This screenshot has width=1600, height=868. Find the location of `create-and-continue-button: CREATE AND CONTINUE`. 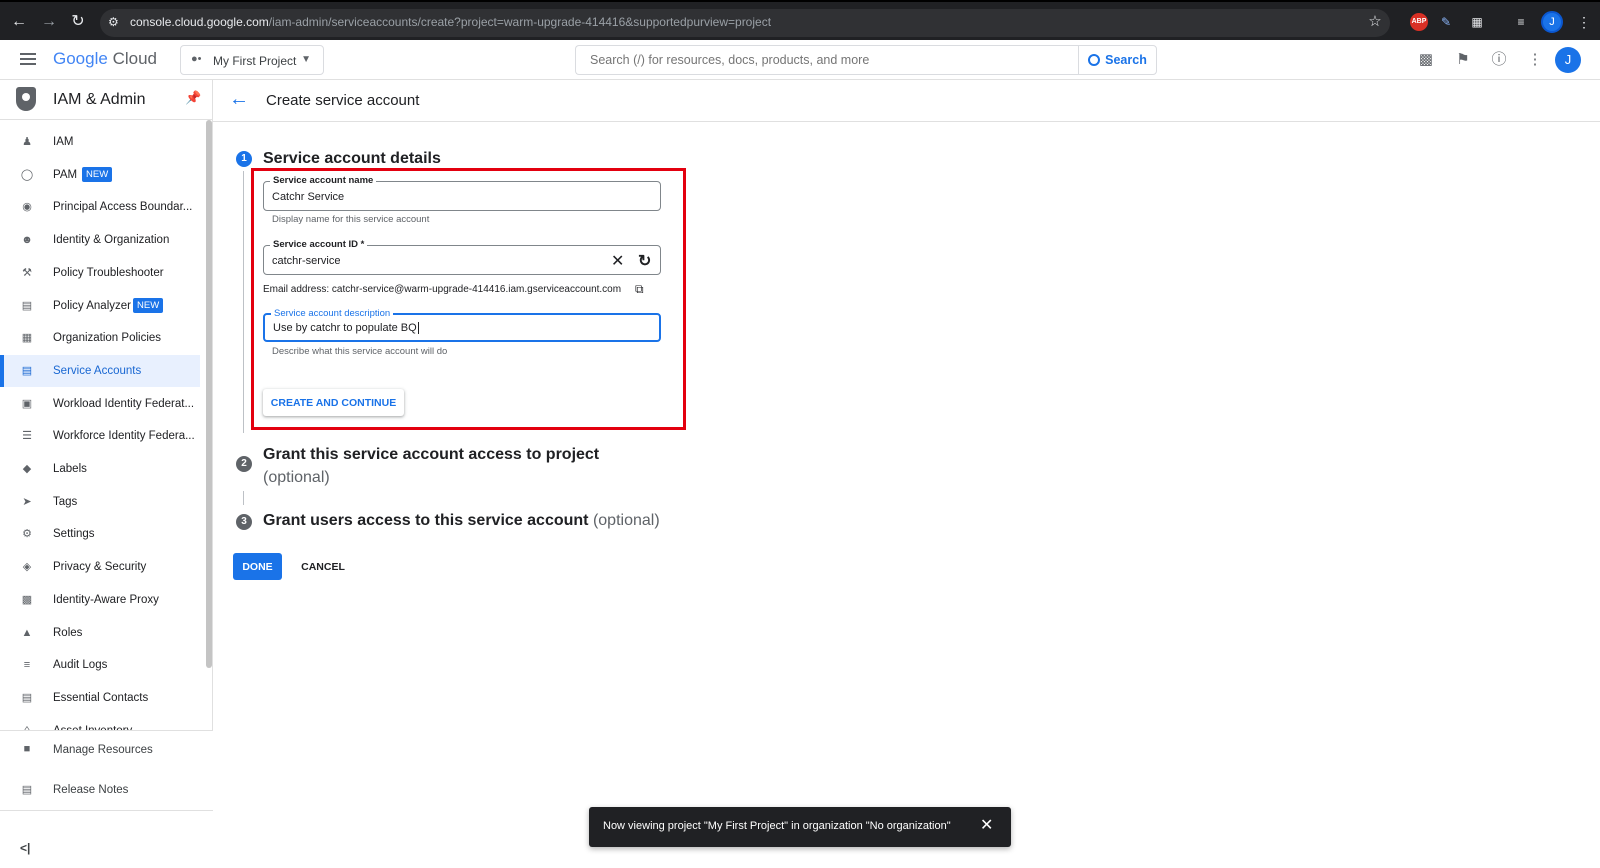

create-and-continue-button: CREATE AND CONTINUE is located at coordinates (333, 402).